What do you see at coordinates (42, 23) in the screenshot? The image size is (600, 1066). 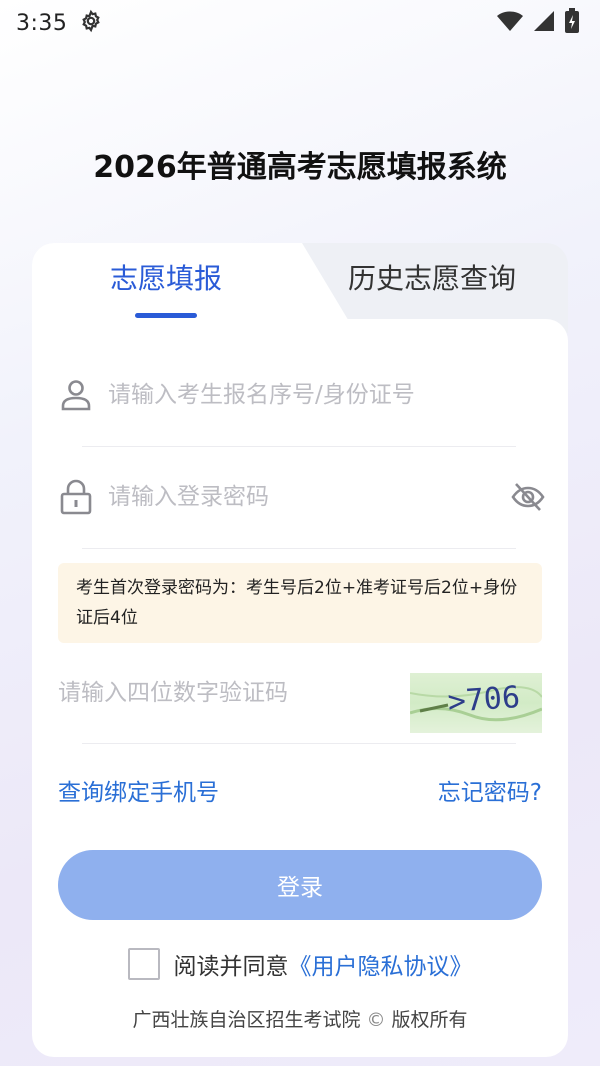 I see `status-time: 3:35` at bounding box center [42, 23].